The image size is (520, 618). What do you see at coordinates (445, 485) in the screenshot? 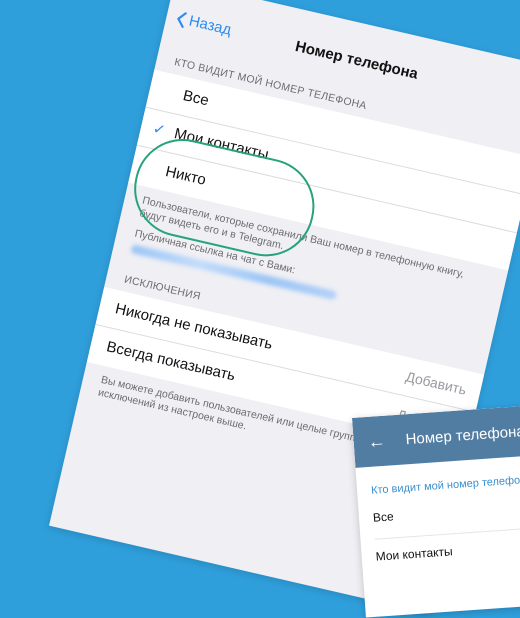
I see `android-section-header: Кто видит мой номер телефона` at bounding box center [445, 485].